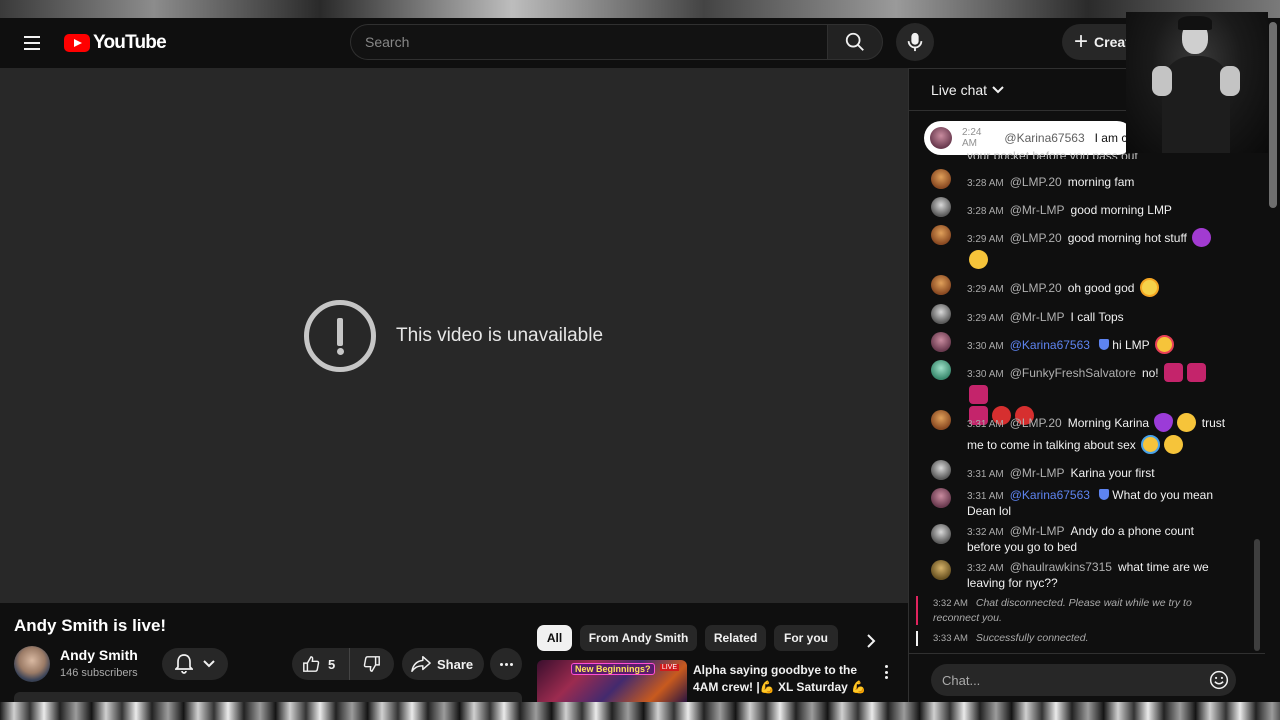  I want to click on recommendation-thumbnail: New Beginnings? LIVE, so click(612, 681).